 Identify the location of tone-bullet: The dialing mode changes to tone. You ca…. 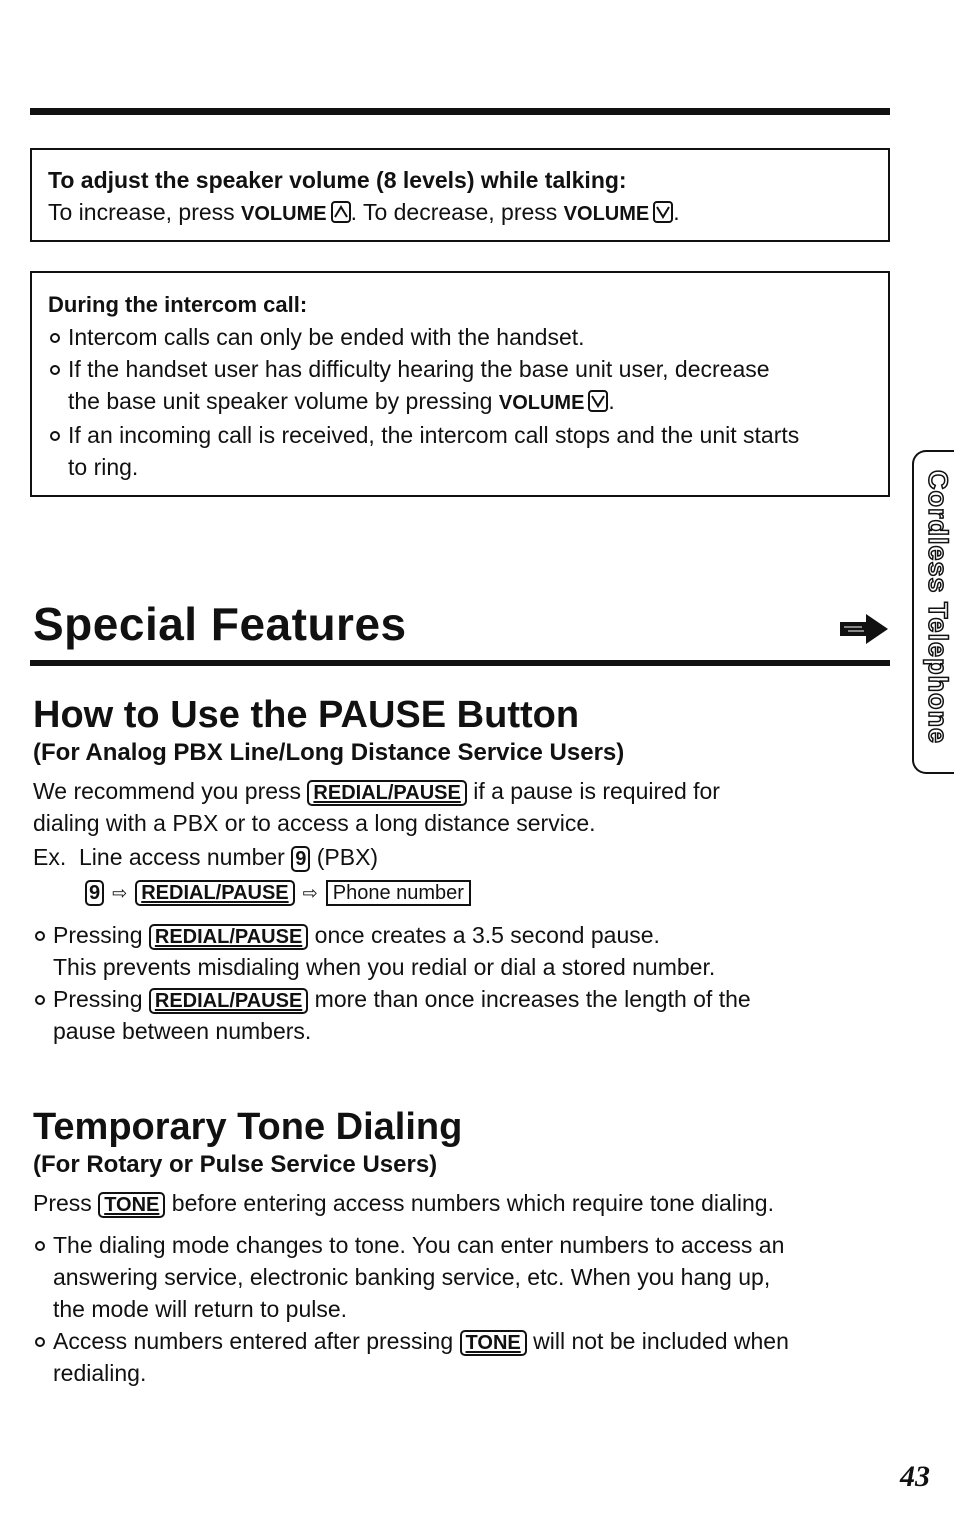
(458, 1277).